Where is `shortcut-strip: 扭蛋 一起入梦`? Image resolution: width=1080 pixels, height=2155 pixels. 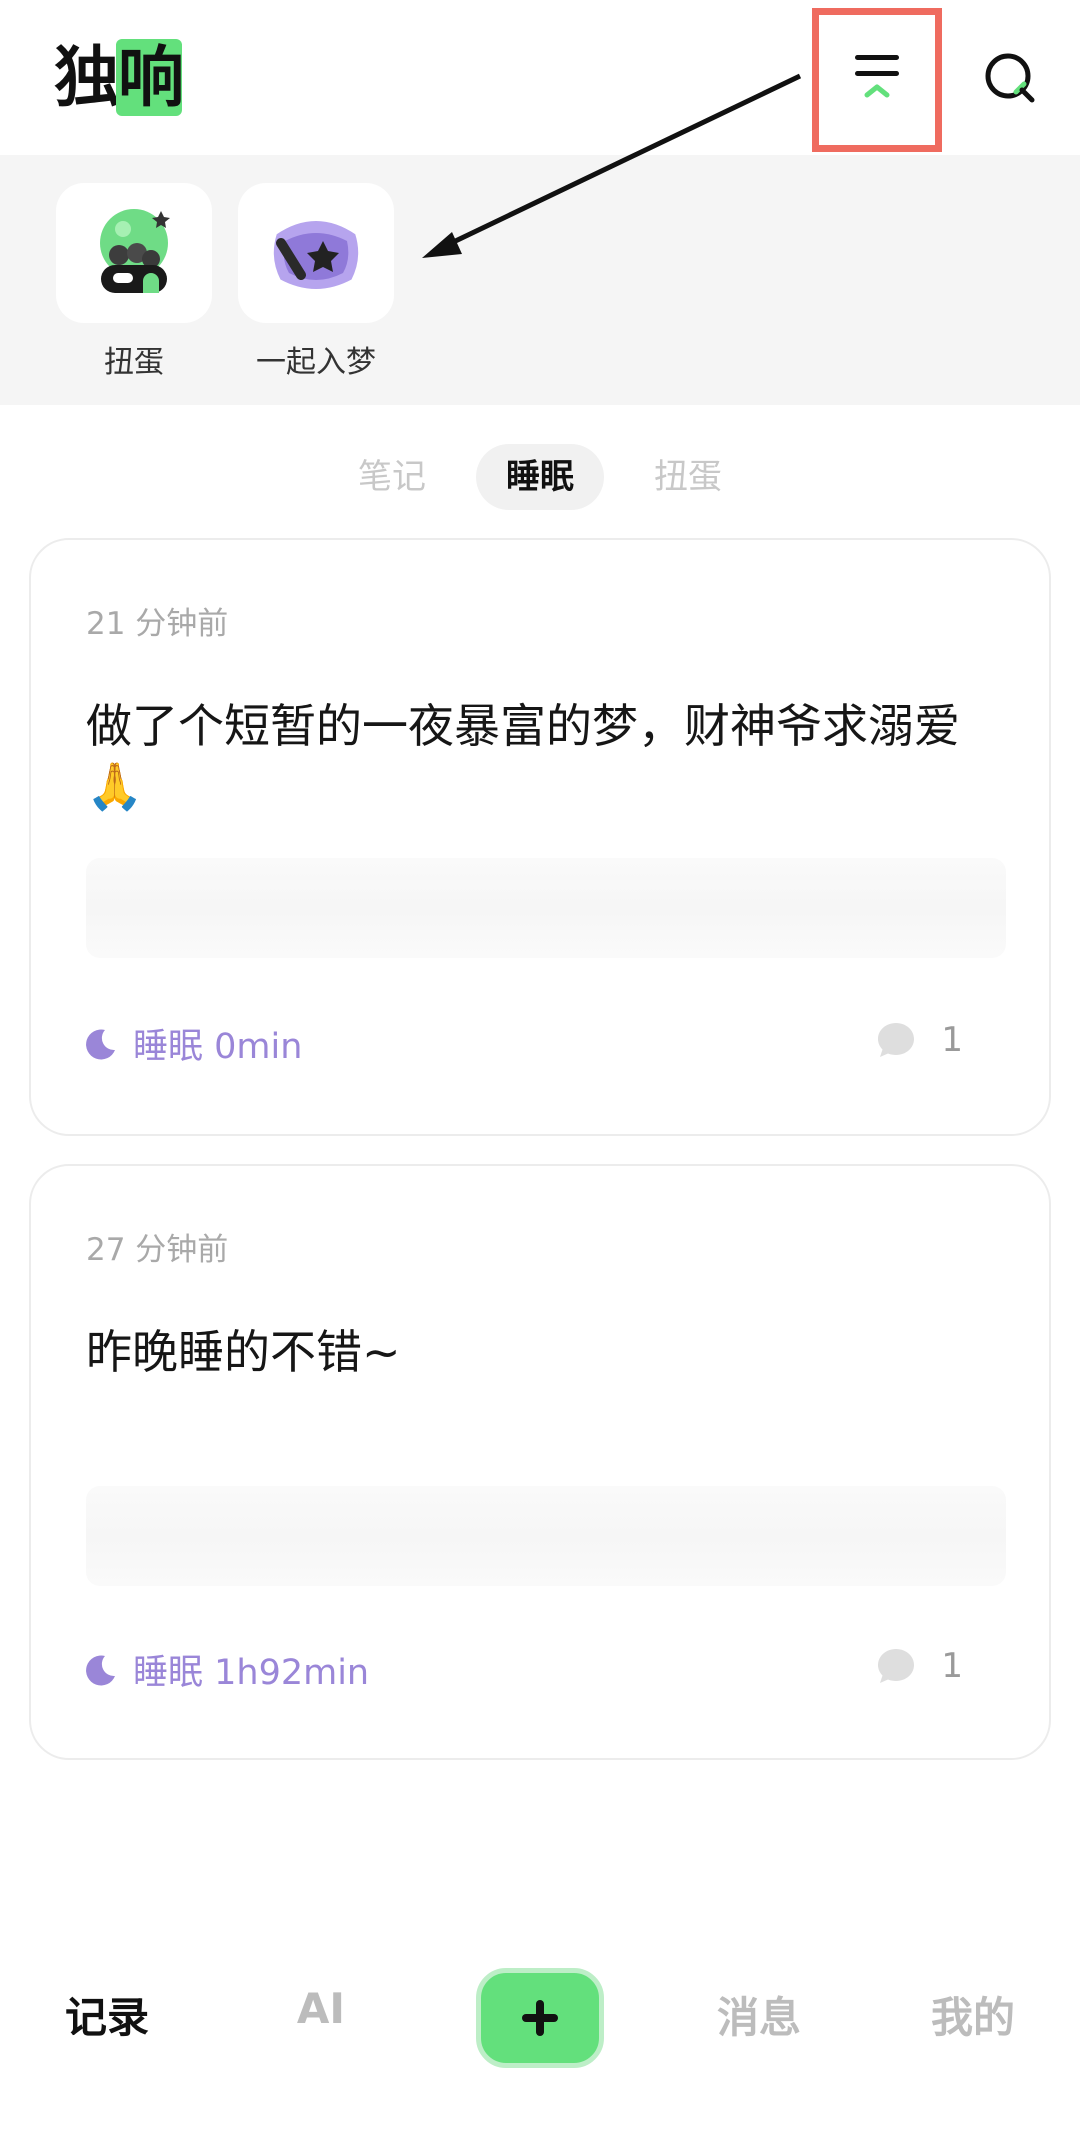
shortcut-strip: 扭蛋 一起入梦 is located at coordinates (540, 280).